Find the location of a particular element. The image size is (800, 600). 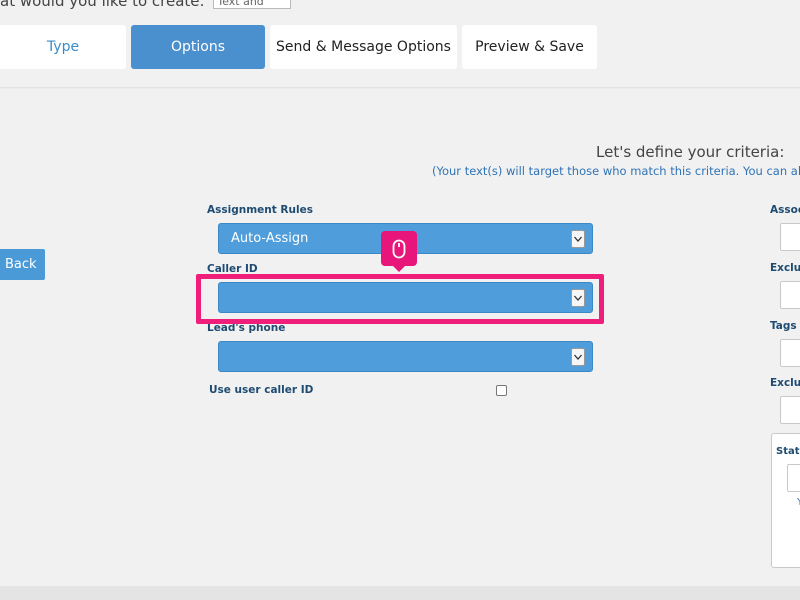

assignment-rules-label: Assignment Rules is located at coordinates (260, 210).